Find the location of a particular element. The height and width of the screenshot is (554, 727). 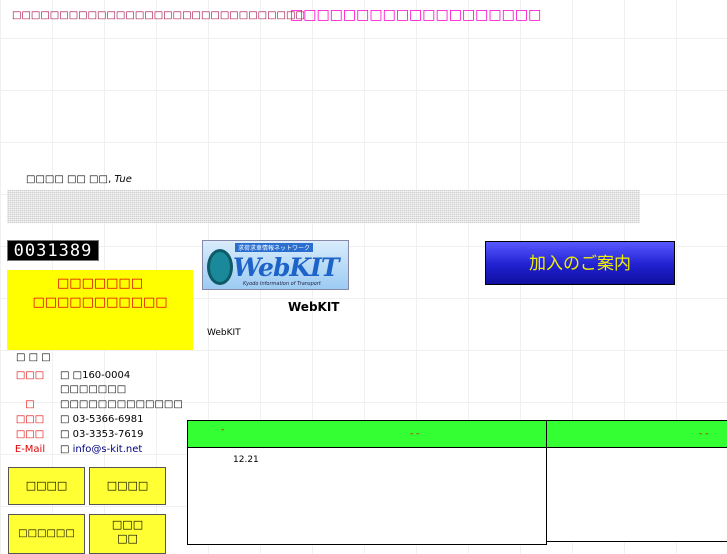

info-header-marks: - - is located at coordinates (704, 434).